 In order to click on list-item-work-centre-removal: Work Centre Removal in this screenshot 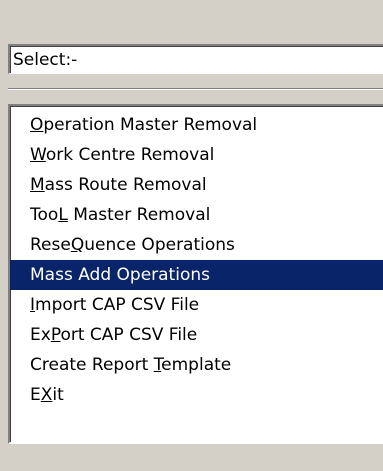, I will do `click(196, 155)`.